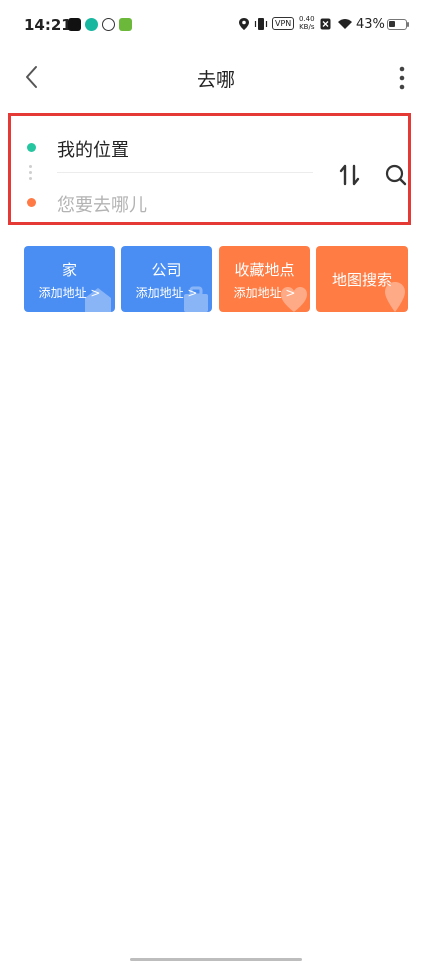  I want to click on shortcut-favorites-subtitle: 添加地址 >, so click(264, 293).